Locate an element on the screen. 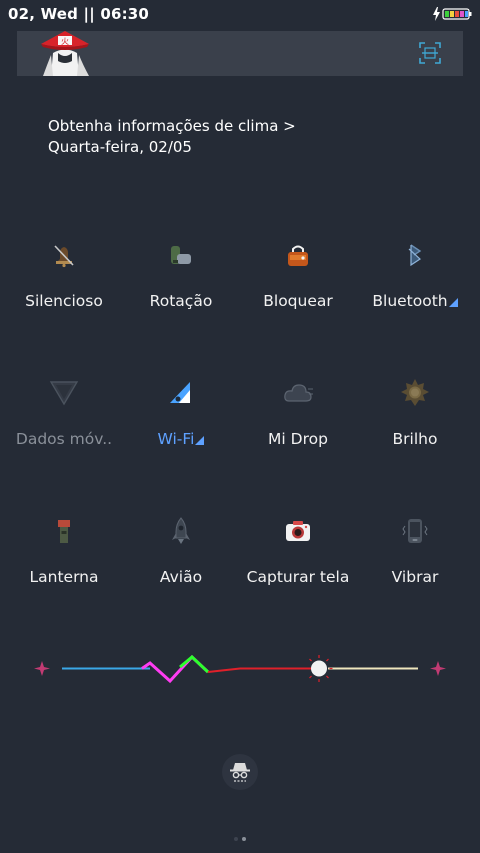 This screenshot has height=853, width=480. tile-label: Bloquear is located at coordinates (298, 301).